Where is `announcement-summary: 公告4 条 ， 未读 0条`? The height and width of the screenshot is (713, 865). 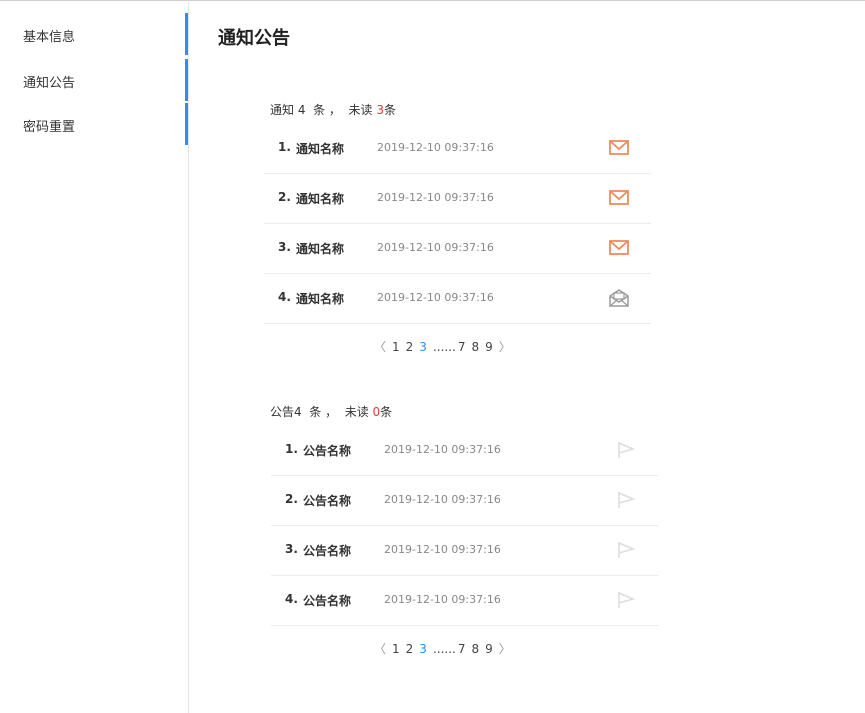 announcement-summary: 公告4 条 ， 未读 0条 is located at coordinates (331, 411).